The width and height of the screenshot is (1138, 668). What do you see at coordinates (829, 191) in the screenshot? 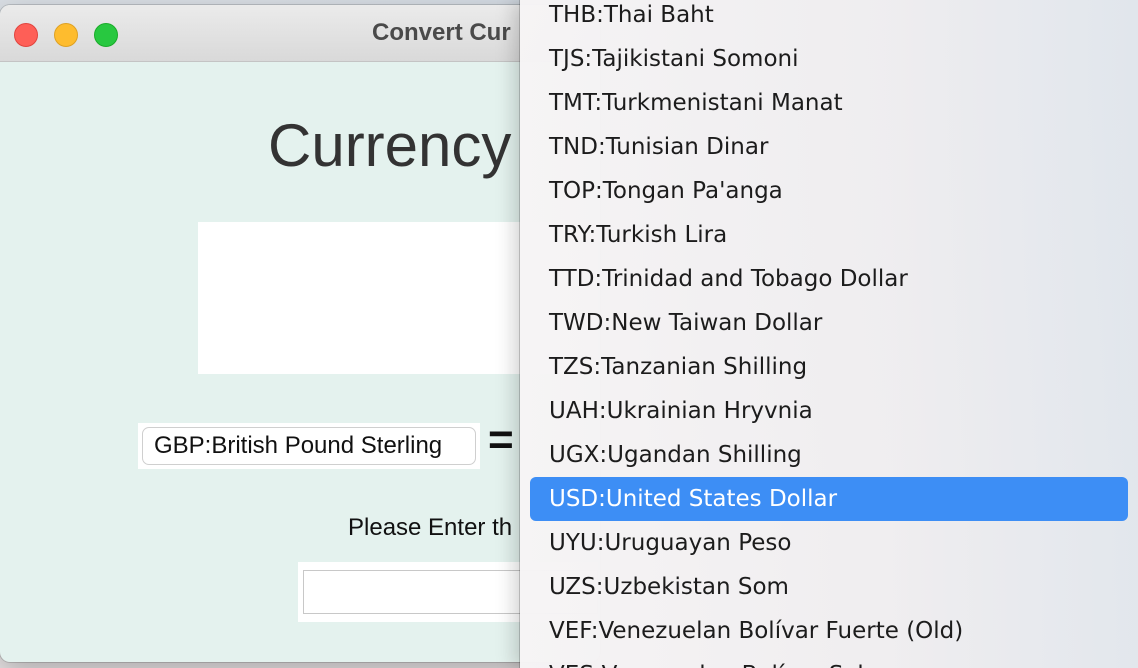
I see `menu-item-top: TOP:Tongan Pa'anga` at bounding box center [829, 191].